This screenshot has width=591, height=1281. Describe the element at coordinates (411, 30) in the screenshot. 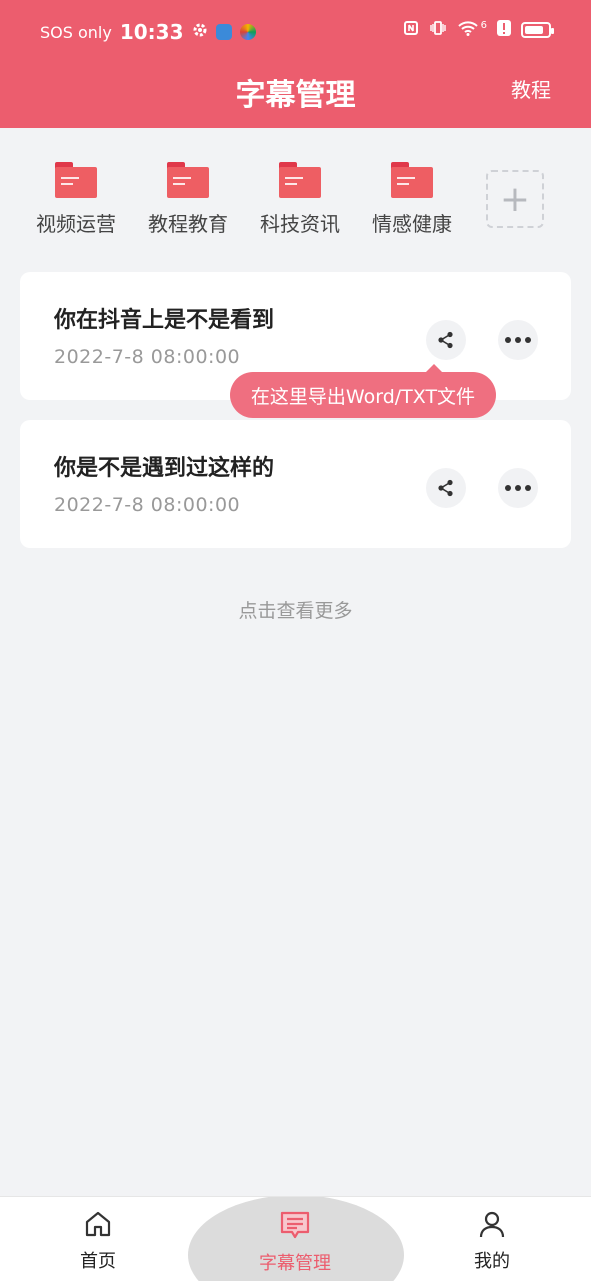

I see `nfc-icon` at that location.